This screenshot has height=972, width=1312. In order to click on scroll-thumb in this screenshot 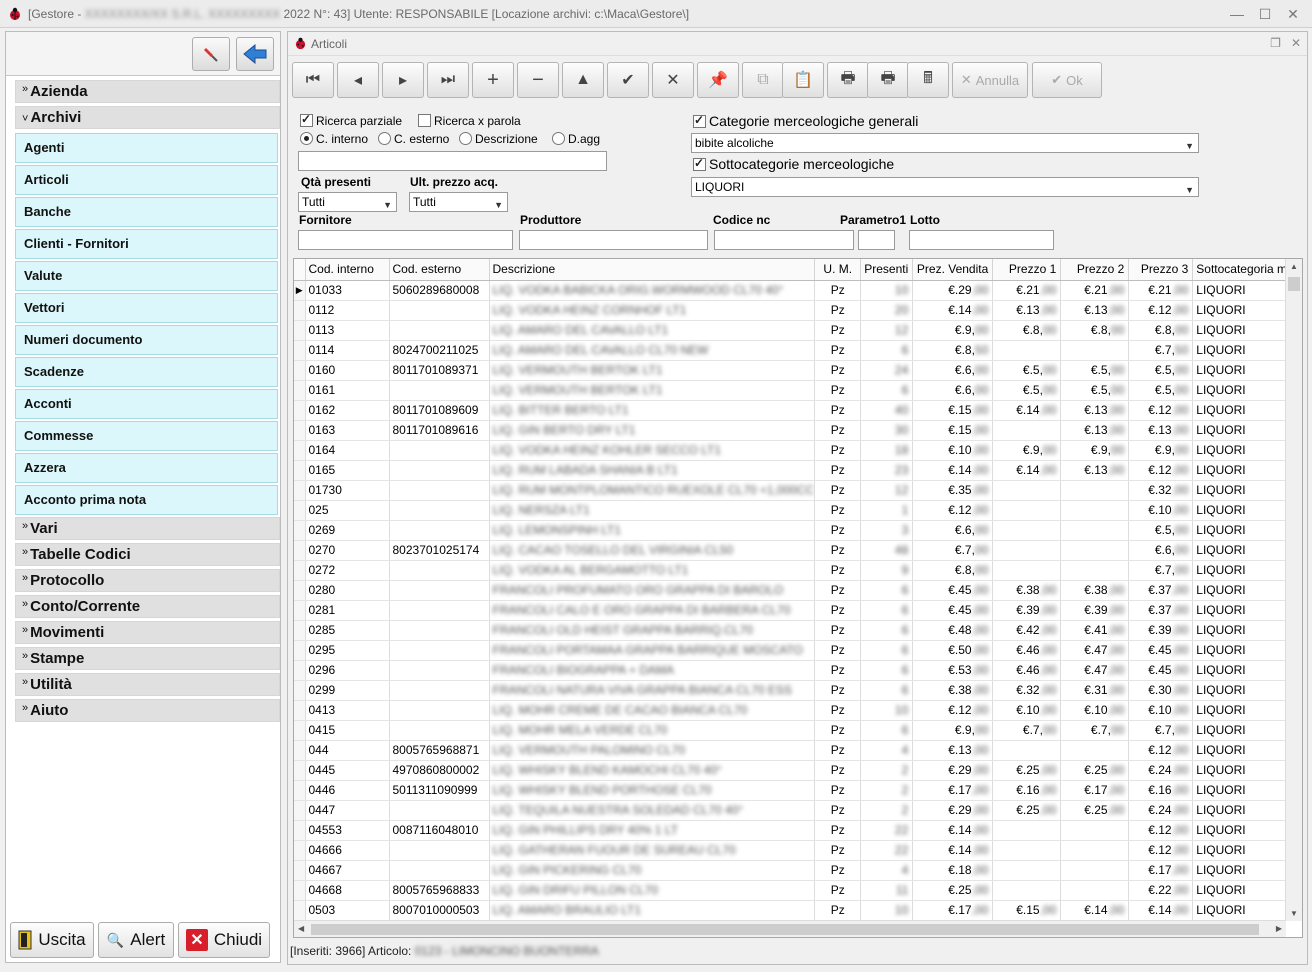, I will do `click(1294, 284)`.